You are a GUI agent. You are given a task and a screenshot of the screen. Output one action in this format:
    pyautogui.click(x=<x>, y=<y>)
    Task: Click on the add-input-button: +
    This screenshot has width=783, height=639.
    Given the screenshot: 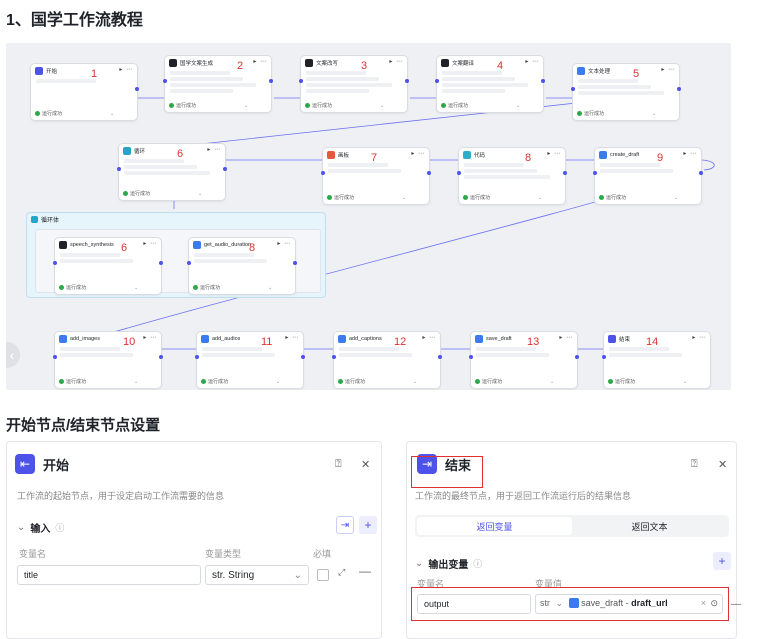 What is the action you would take?
    pyautogui.click(x=368, y=525)
    